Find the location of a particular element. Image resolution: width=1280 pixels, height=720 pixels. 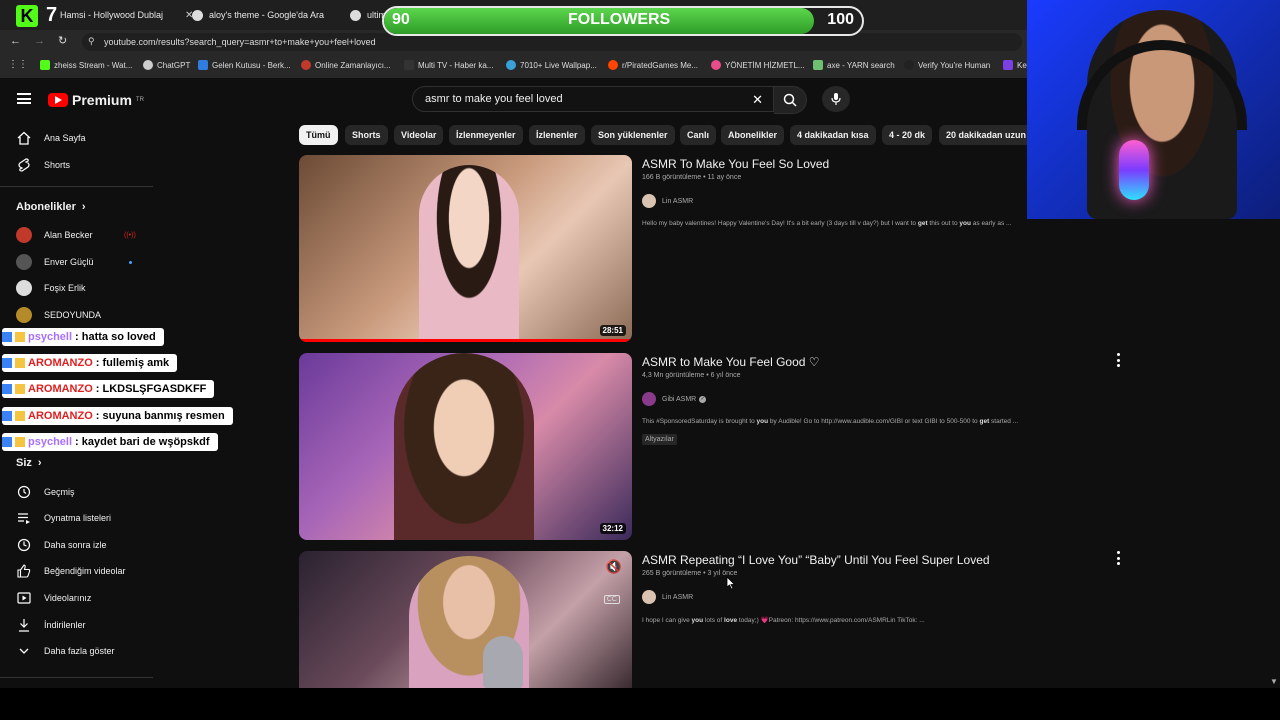

sidebar-item-alan-becker: Alan Becker ((•)) is located at coordinates (76, 235).